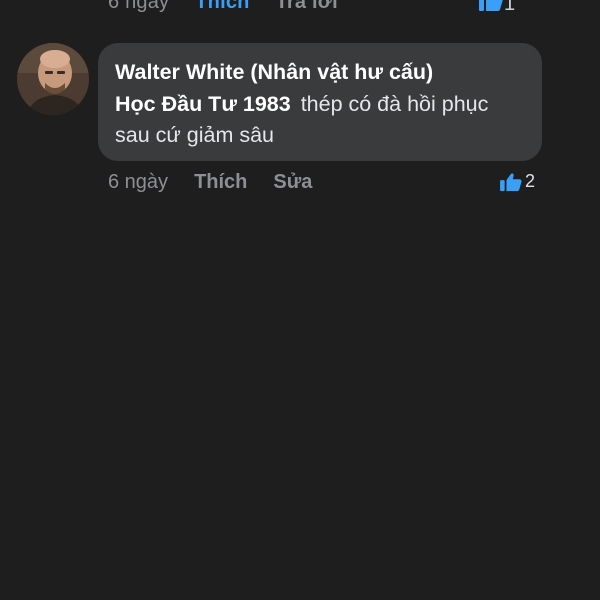 The height and width of the screenshot is (600, 600). I want to click on previous-reply-button: Trả lời, so click(307, 7).